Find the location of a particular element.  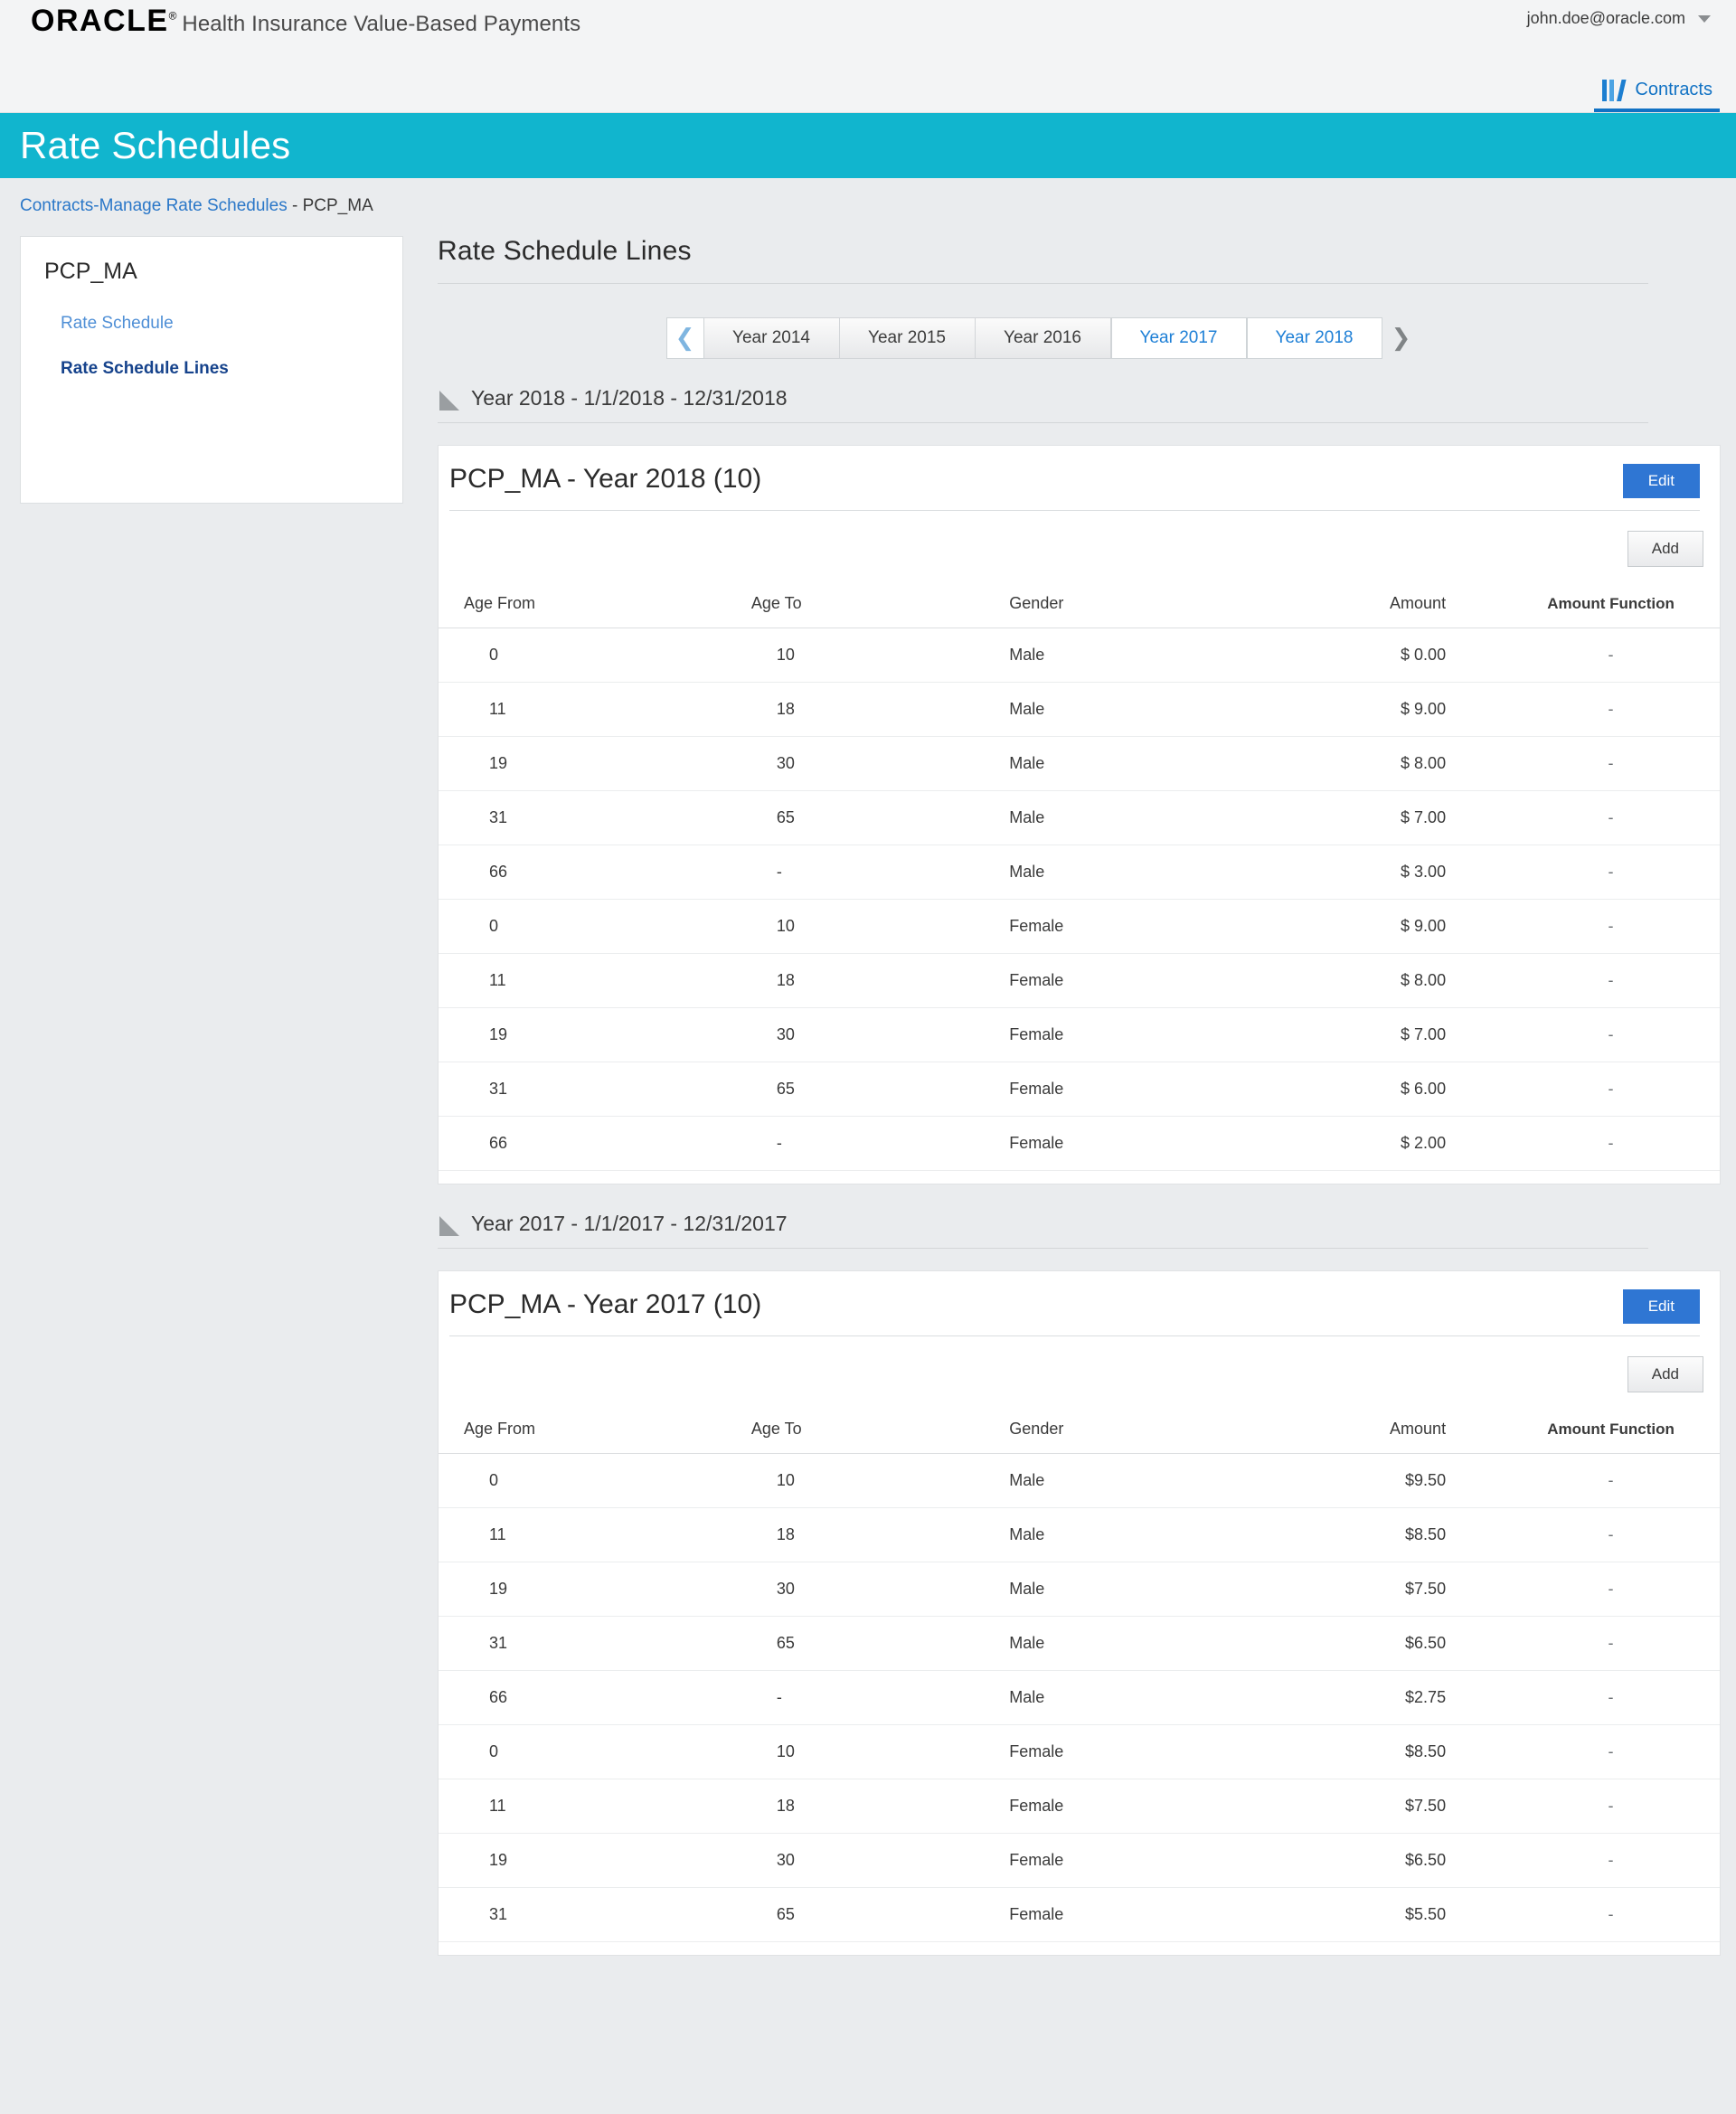

table-row: 31 65 Female $5.50- is located at coordinates (1080, 1915).